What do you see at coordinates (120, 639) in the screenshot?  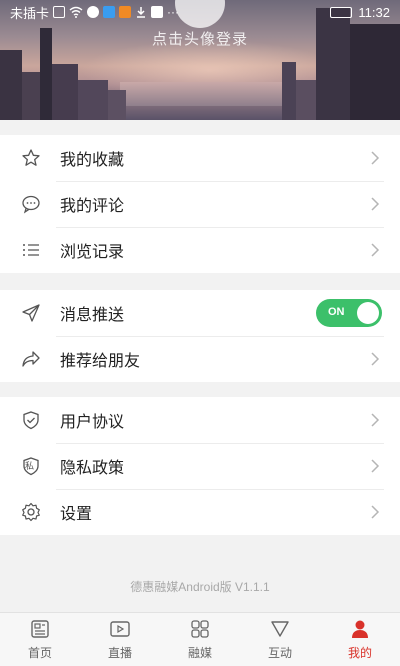 I see `tab-live: 直播` at bounding box center [120, 639].